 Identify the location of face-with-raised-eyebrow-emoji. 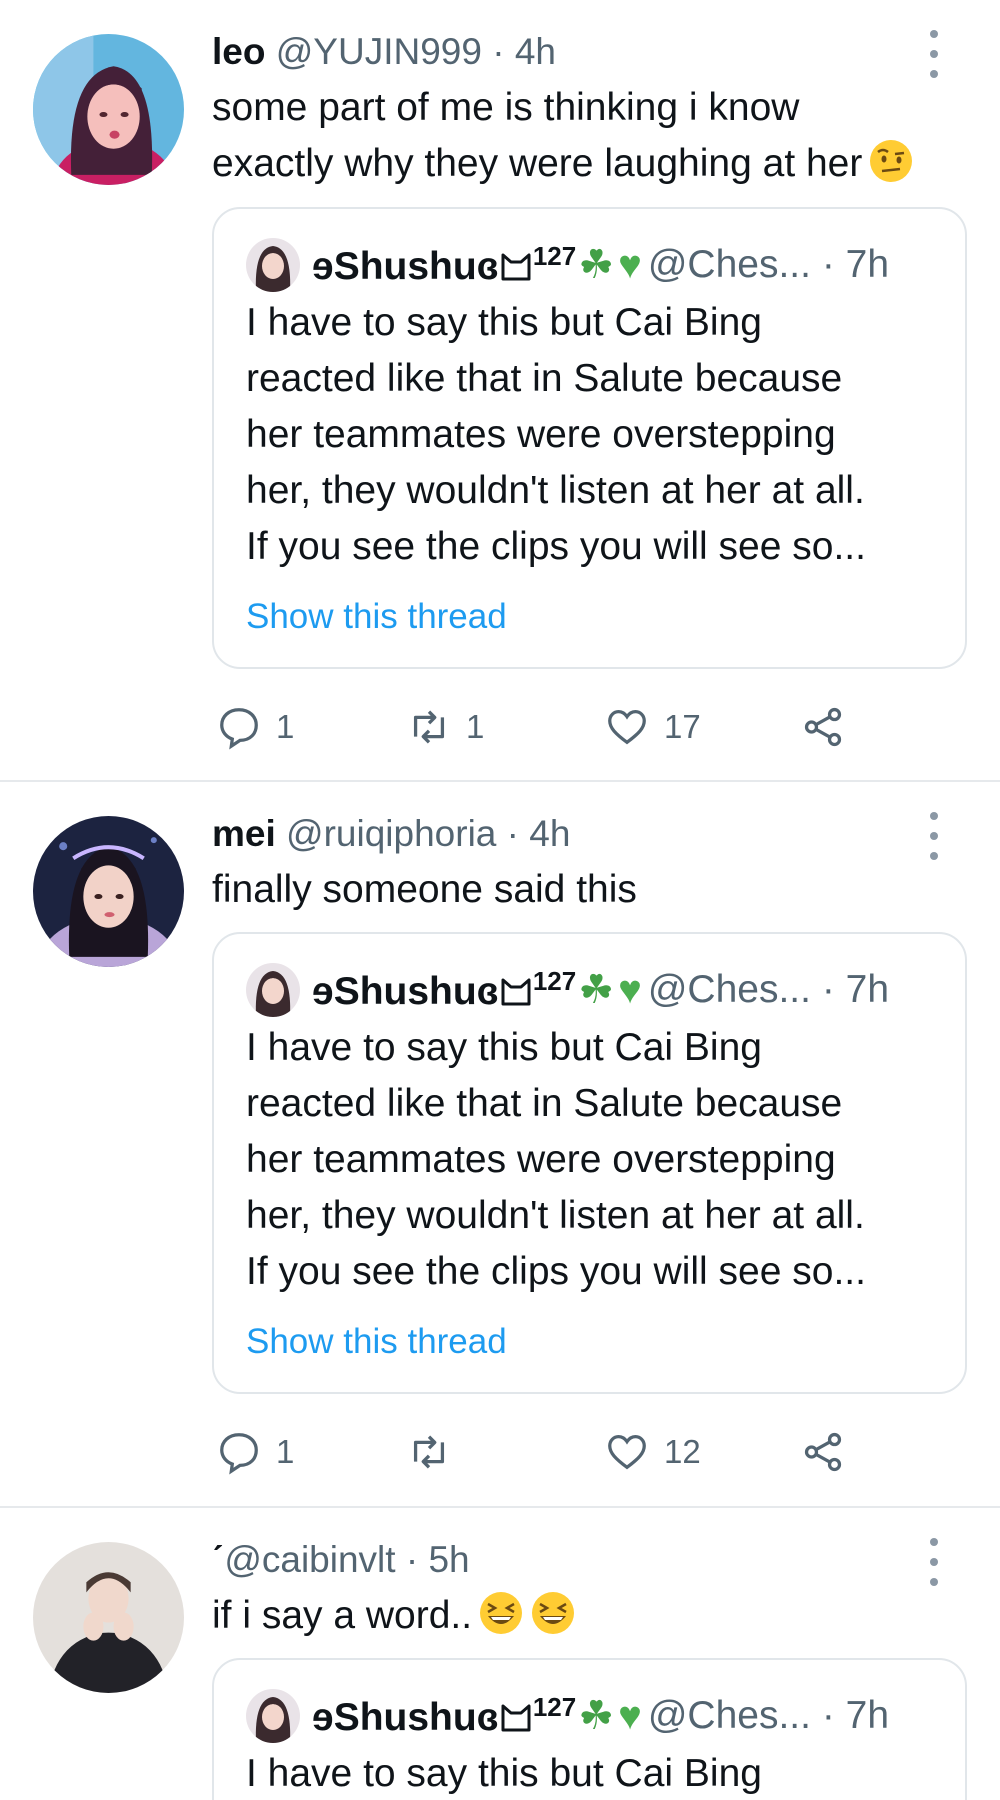
(891, 161).